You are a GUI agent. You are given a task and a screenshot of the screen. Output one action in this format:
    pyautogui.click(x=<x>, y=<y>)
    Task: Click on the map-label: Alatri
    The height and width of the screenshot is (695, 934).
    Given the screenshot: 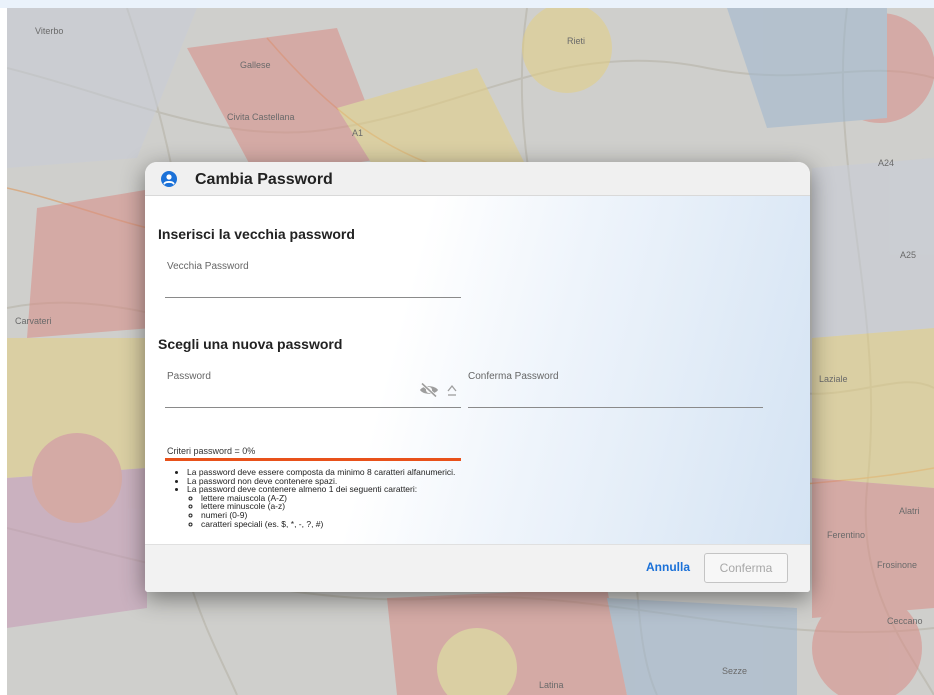 What is the action you would take?
    pyautogui.click(x=909, y=511)
    